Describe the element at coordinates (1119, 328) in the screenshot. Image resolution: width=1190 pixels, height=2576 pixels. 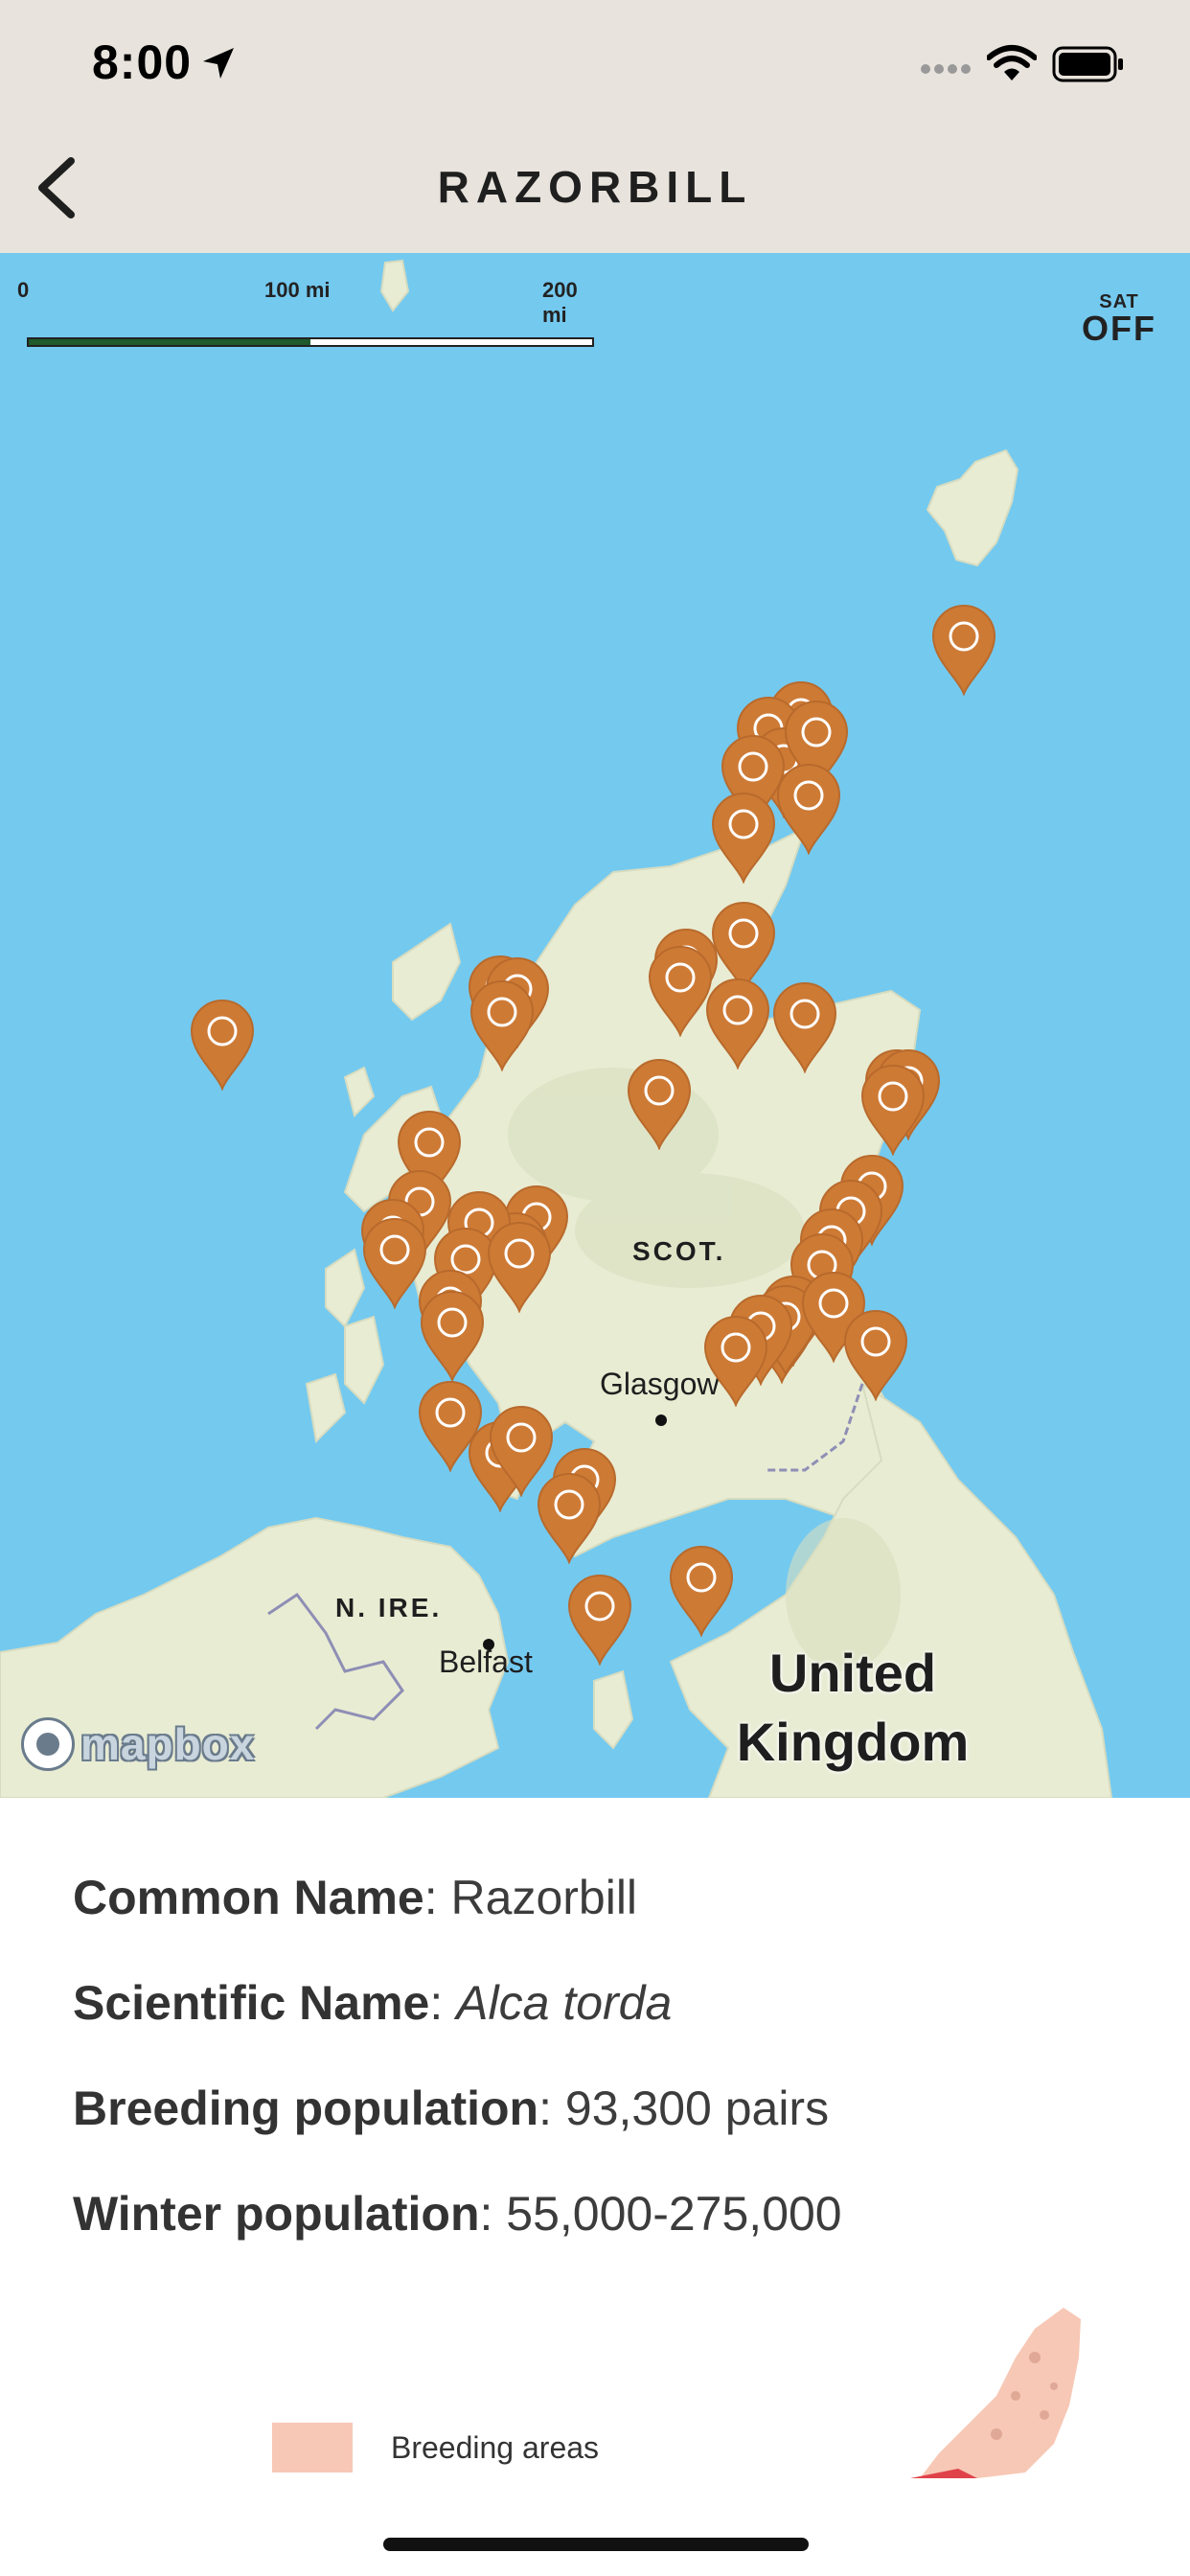
I see `satellite-toggle-state: OFF` at that location.